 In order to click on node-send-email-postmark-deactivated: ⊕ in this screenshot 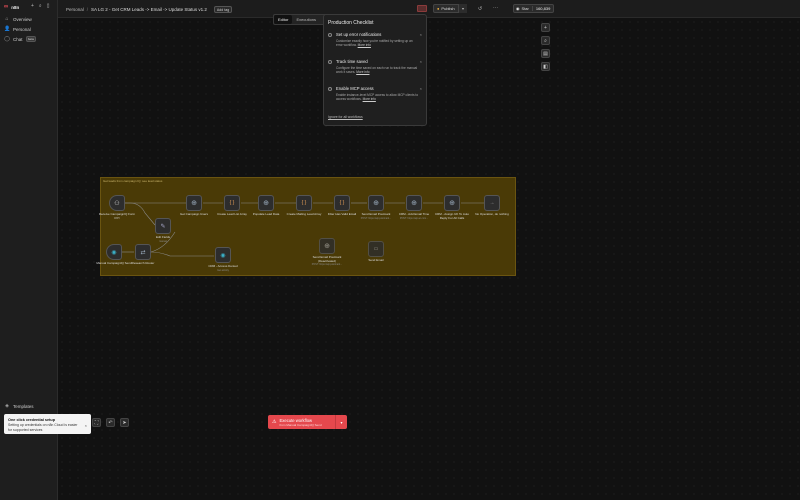, I will do `click(327, 246)`.